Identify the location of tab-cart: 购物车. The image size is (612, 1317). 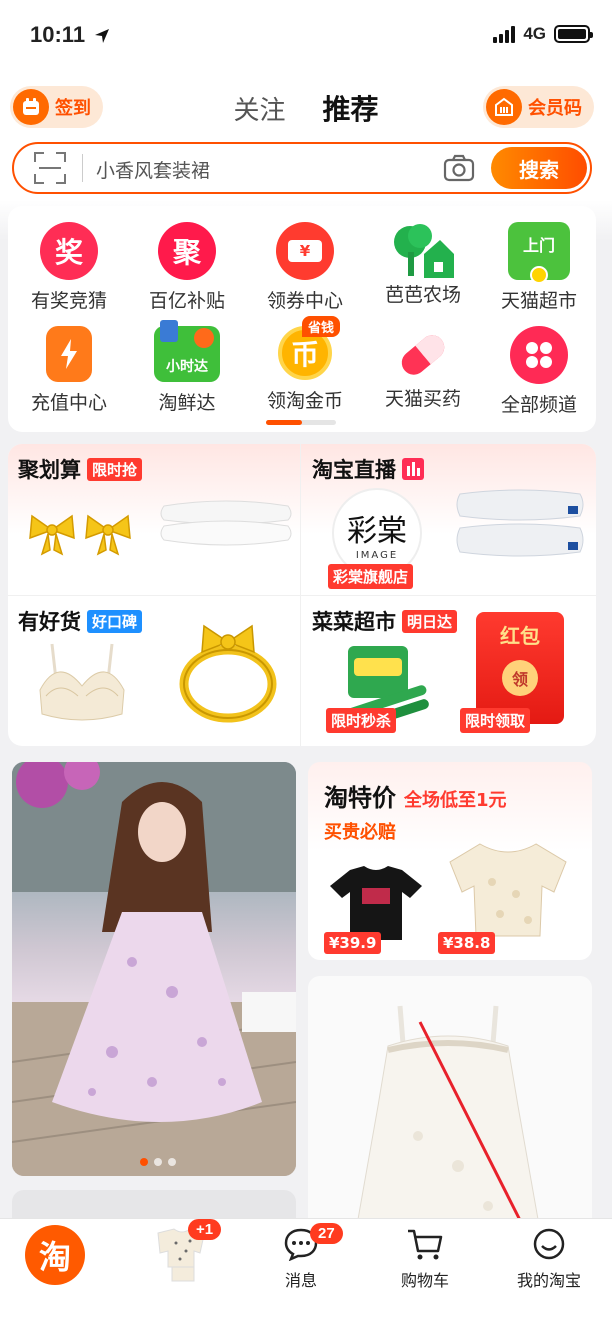
(425, 1259).